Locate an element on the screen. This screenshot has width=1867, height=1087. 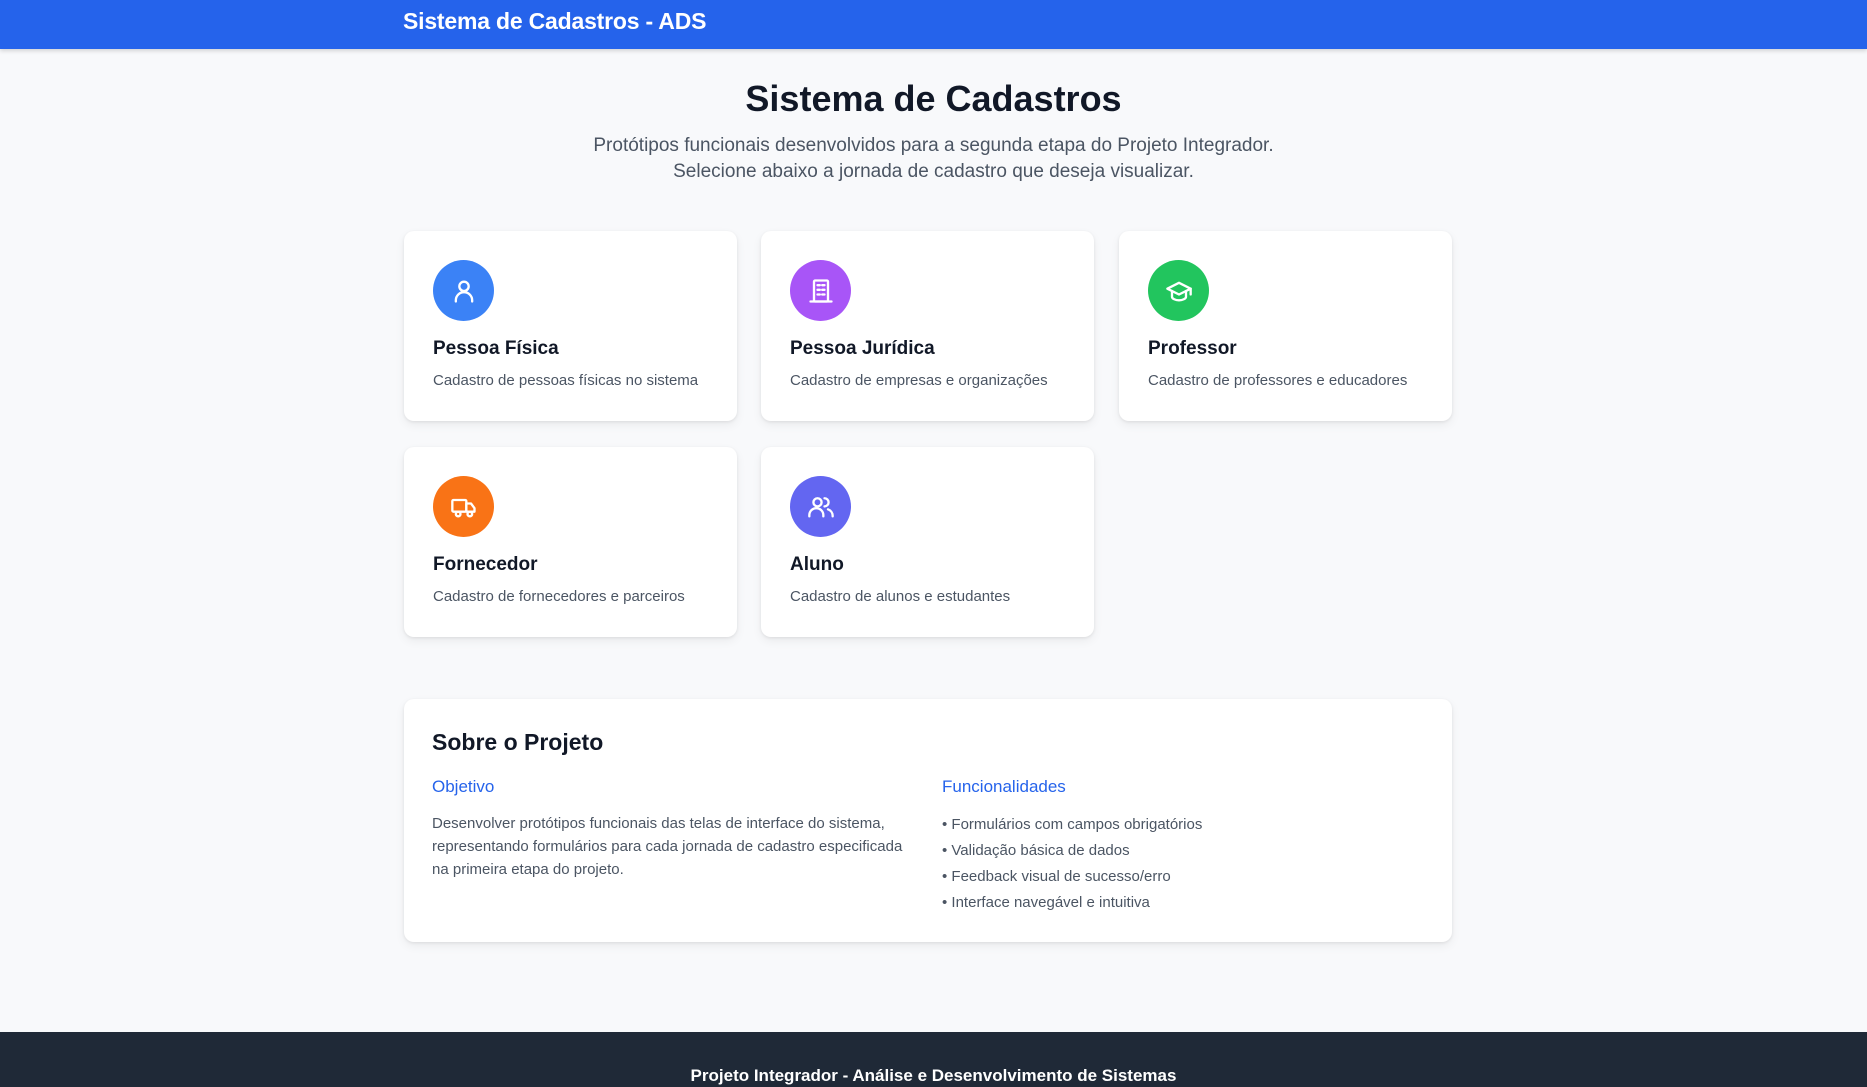
truck-icon is located at coordinates (463, 506).